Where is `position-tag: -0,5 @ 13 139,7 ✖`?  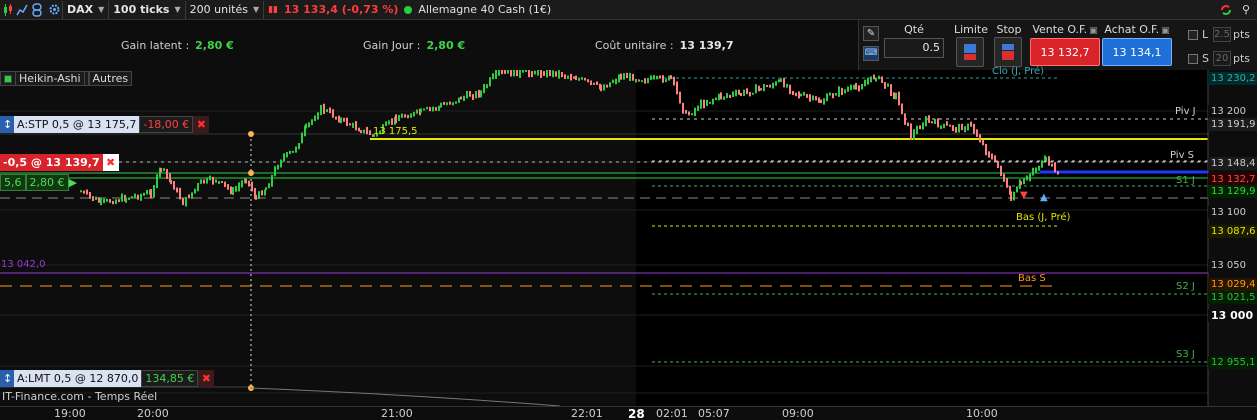 position-tag: -0,5 @ 13 139,7 ✖ is located at coordinates (59, 162).